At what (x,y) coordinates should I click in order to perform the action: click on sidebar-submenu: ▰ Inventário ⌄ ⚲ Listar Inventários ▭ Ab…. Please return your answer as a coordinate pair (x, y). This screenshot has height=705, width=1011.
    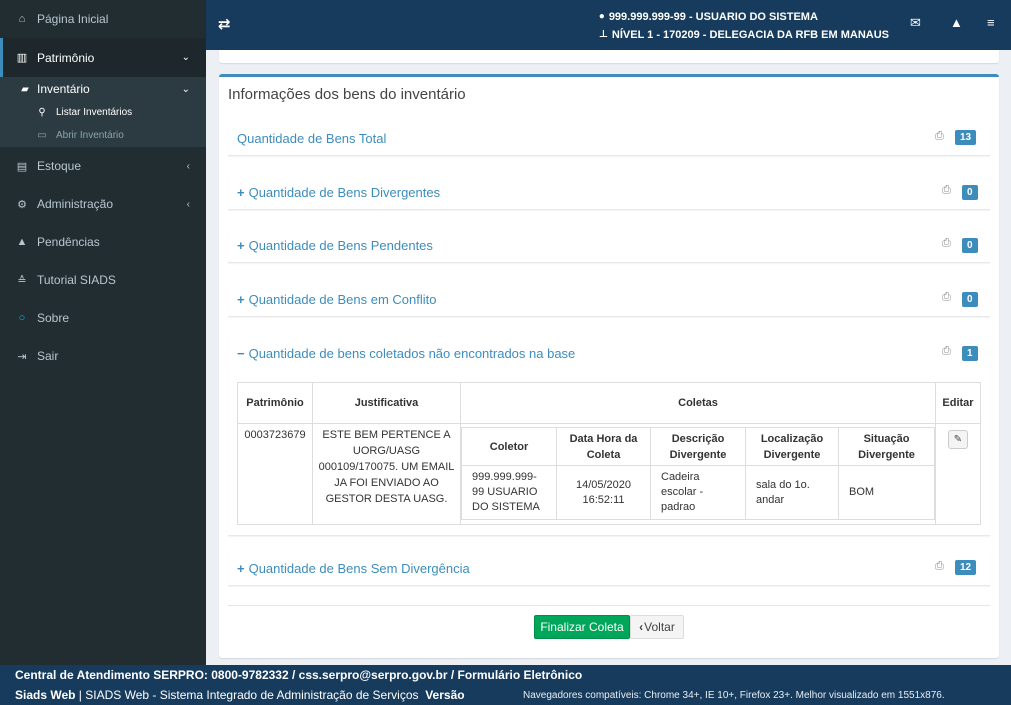
    Looking at the image, I should click on (103, 112).